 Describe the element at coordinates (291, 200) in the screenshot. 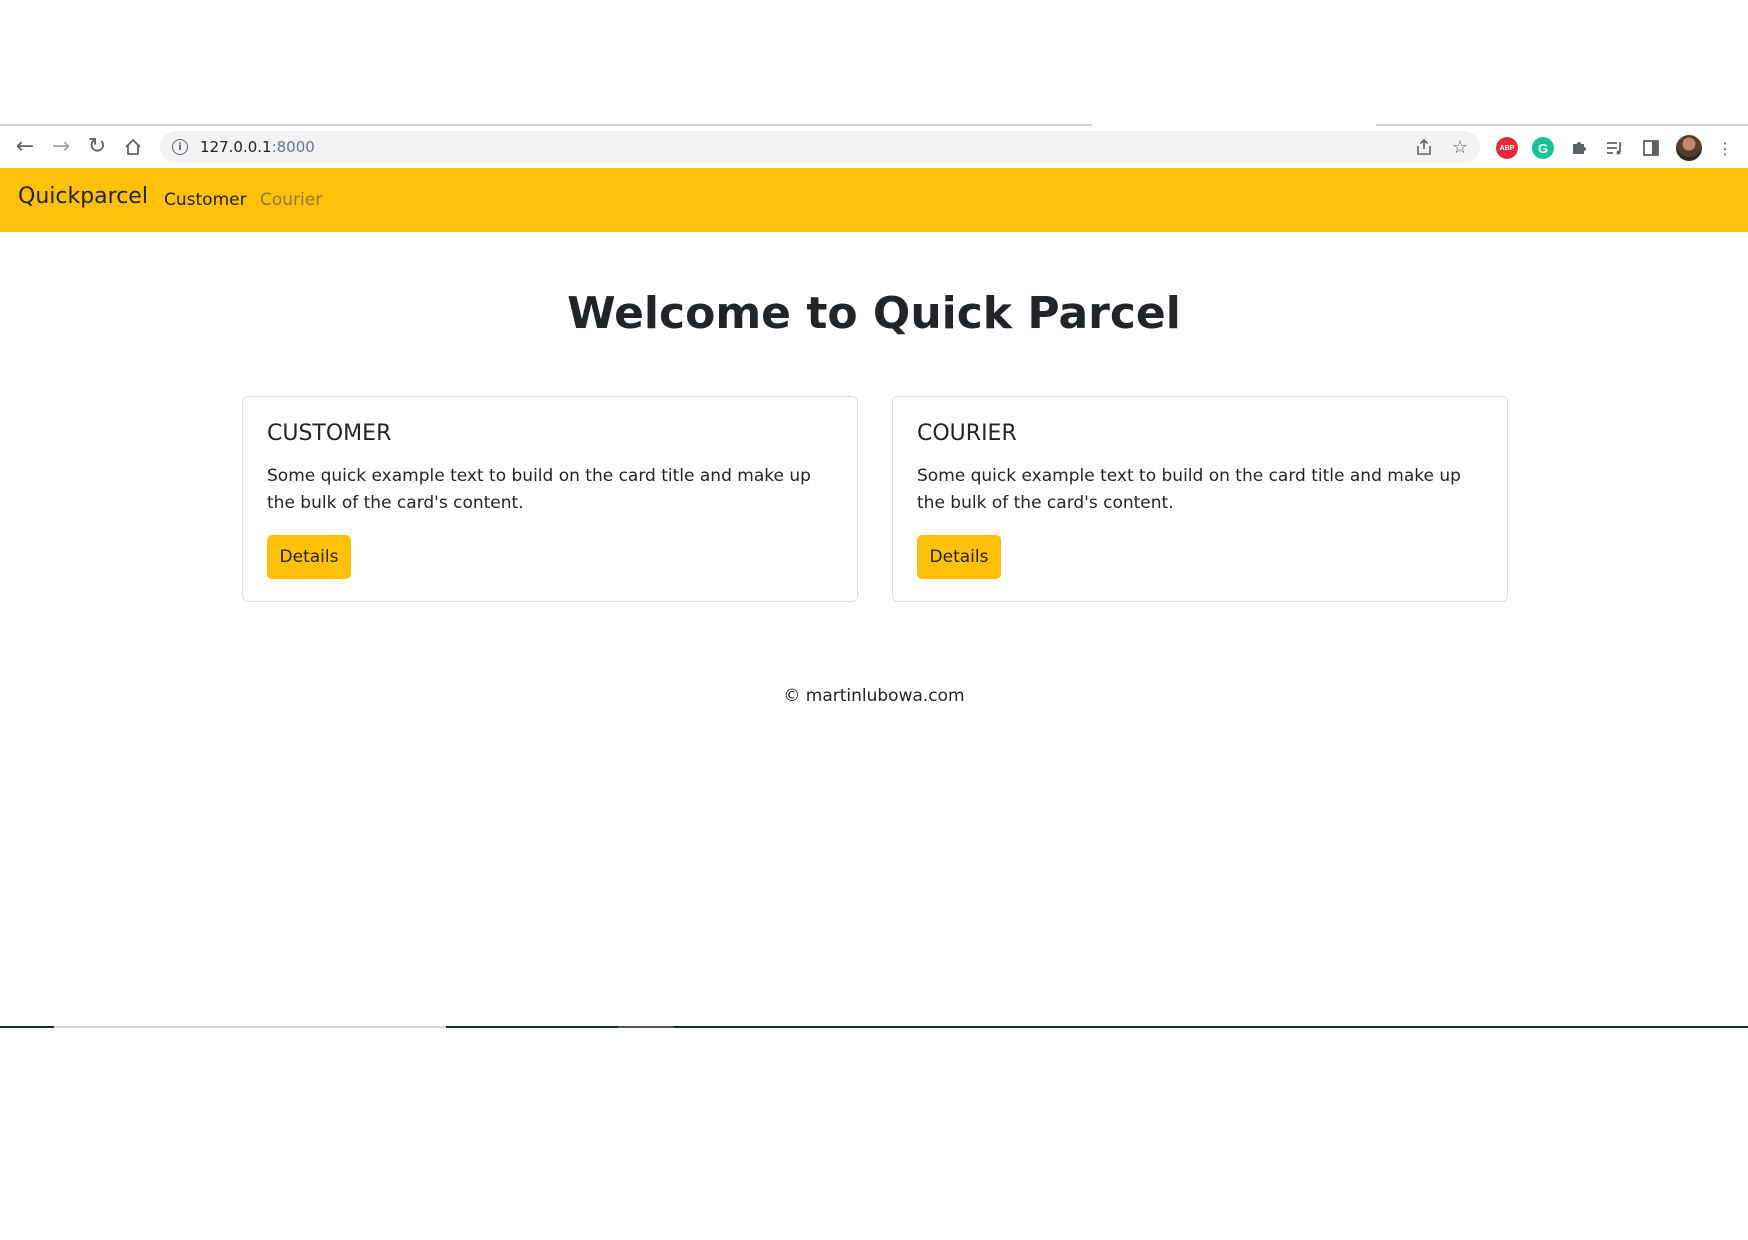

I see `nav-link-courier: Courier` at that location.